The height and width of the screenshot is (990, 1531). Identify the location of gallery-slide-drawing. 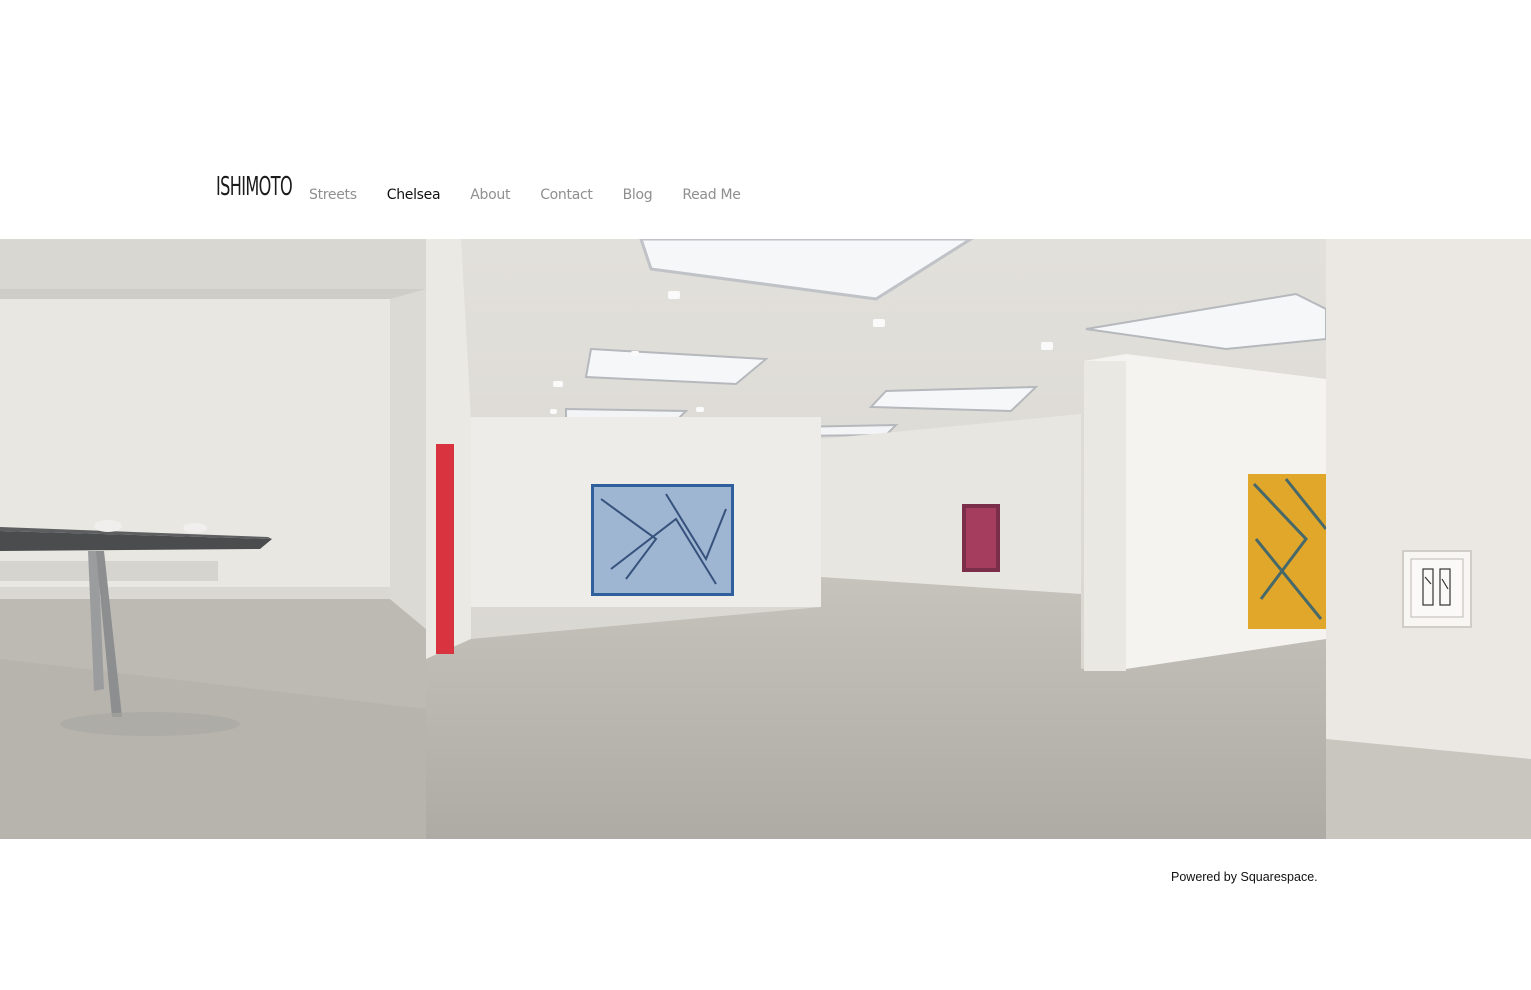
(1428, 539).